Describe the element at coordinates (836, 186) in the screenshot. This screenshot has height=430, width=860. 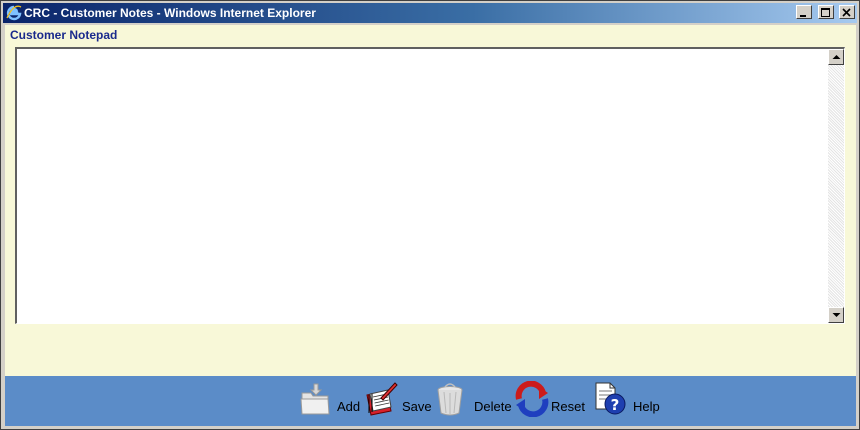
I see `notes-scrollbar` at that location.